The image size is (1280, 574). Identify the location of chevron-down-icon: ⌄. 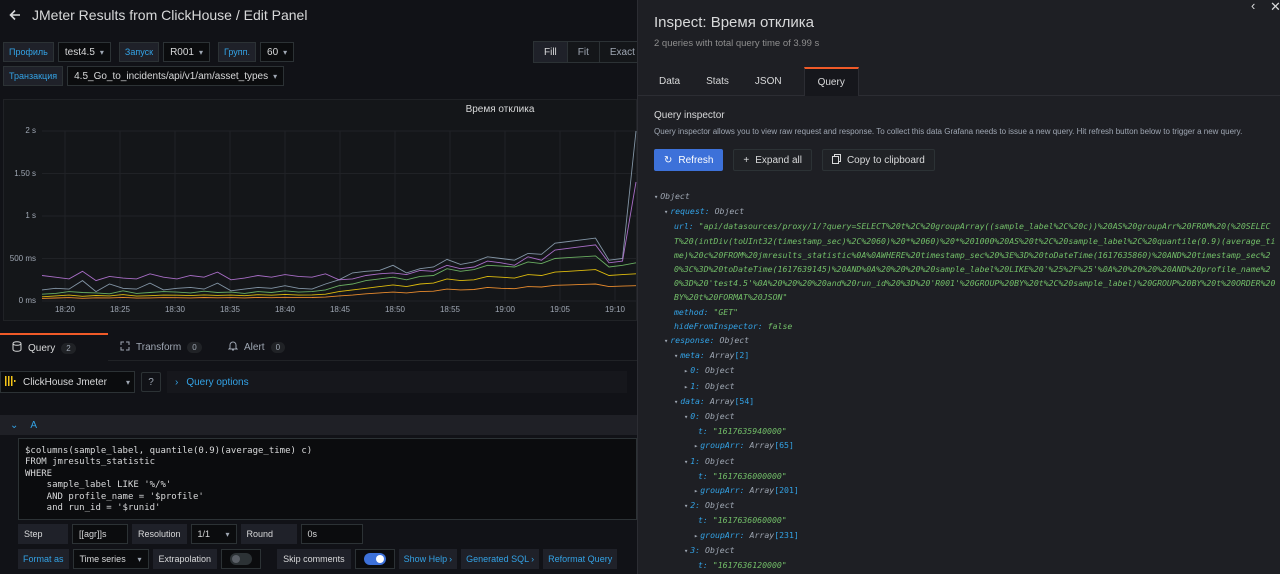
(14, 425).